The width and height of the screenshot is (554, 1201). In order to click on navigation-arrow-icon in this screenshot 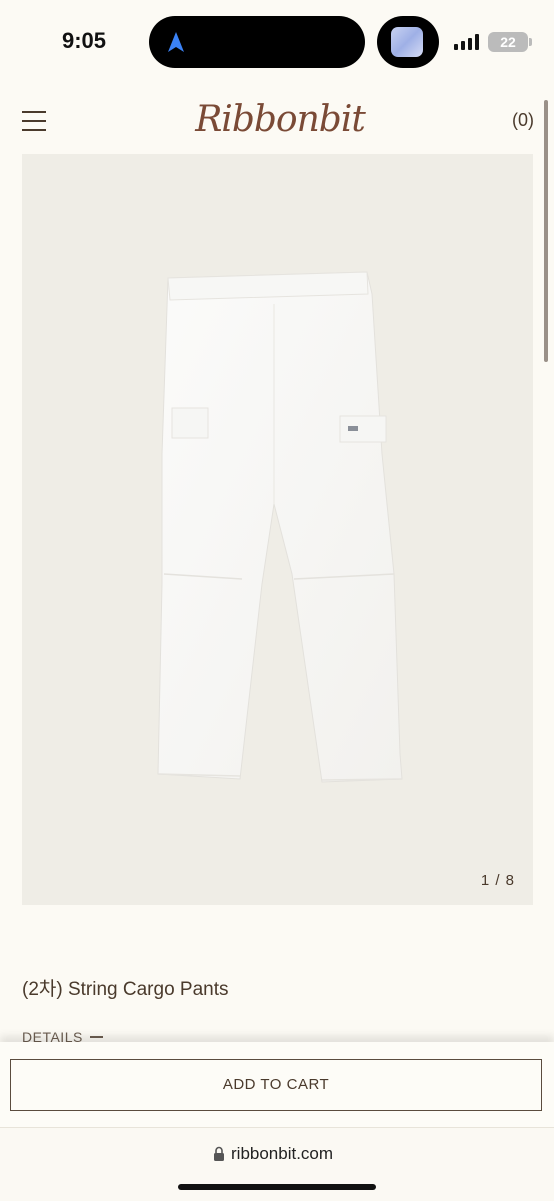, I will do `click(176, 42)`.